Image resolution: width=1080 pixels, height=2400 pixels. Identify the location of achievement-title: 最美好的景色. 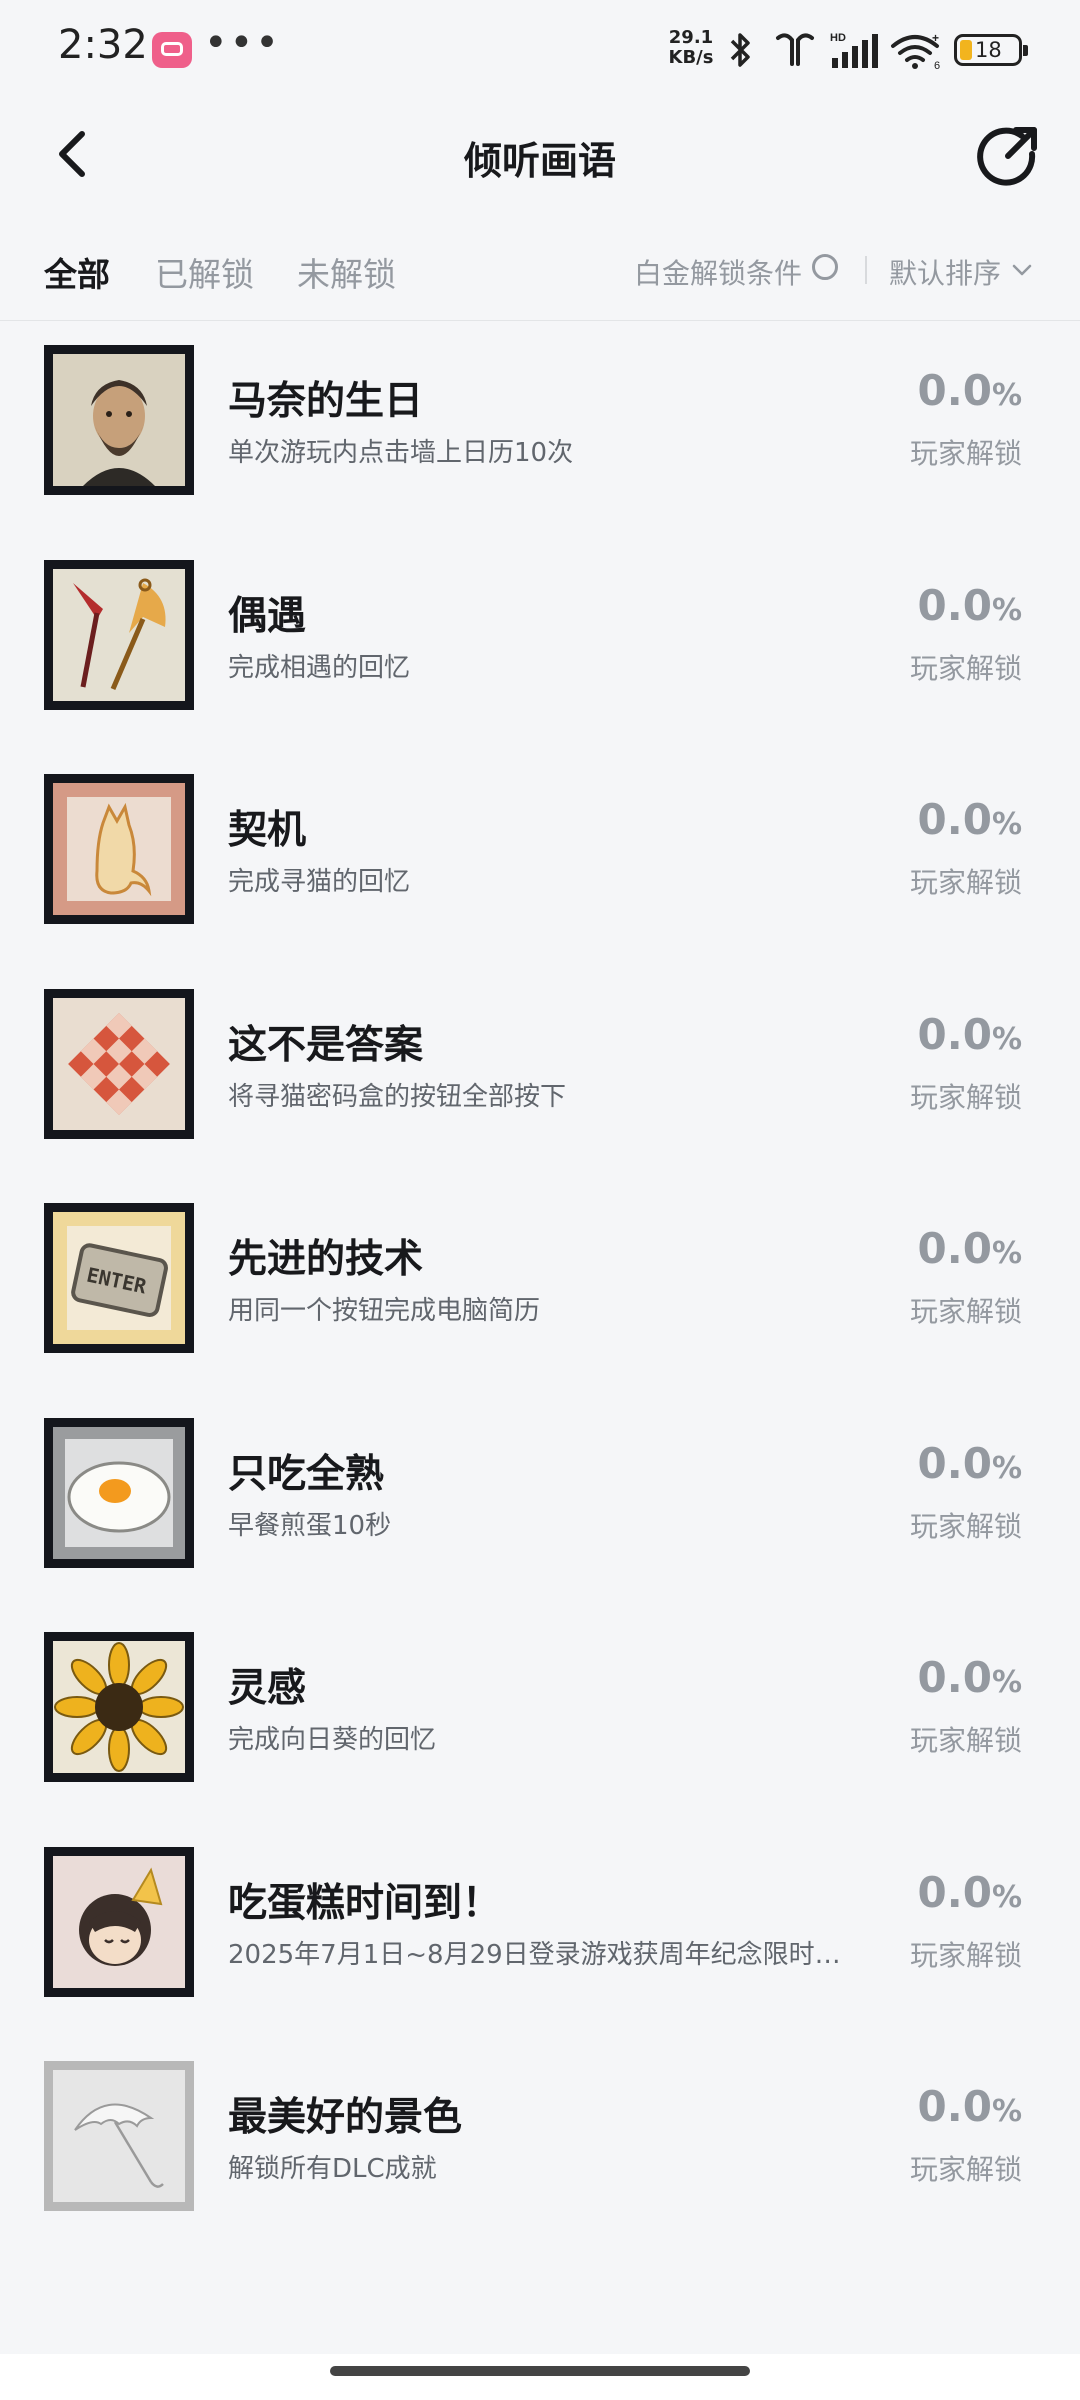
(345, 2117).